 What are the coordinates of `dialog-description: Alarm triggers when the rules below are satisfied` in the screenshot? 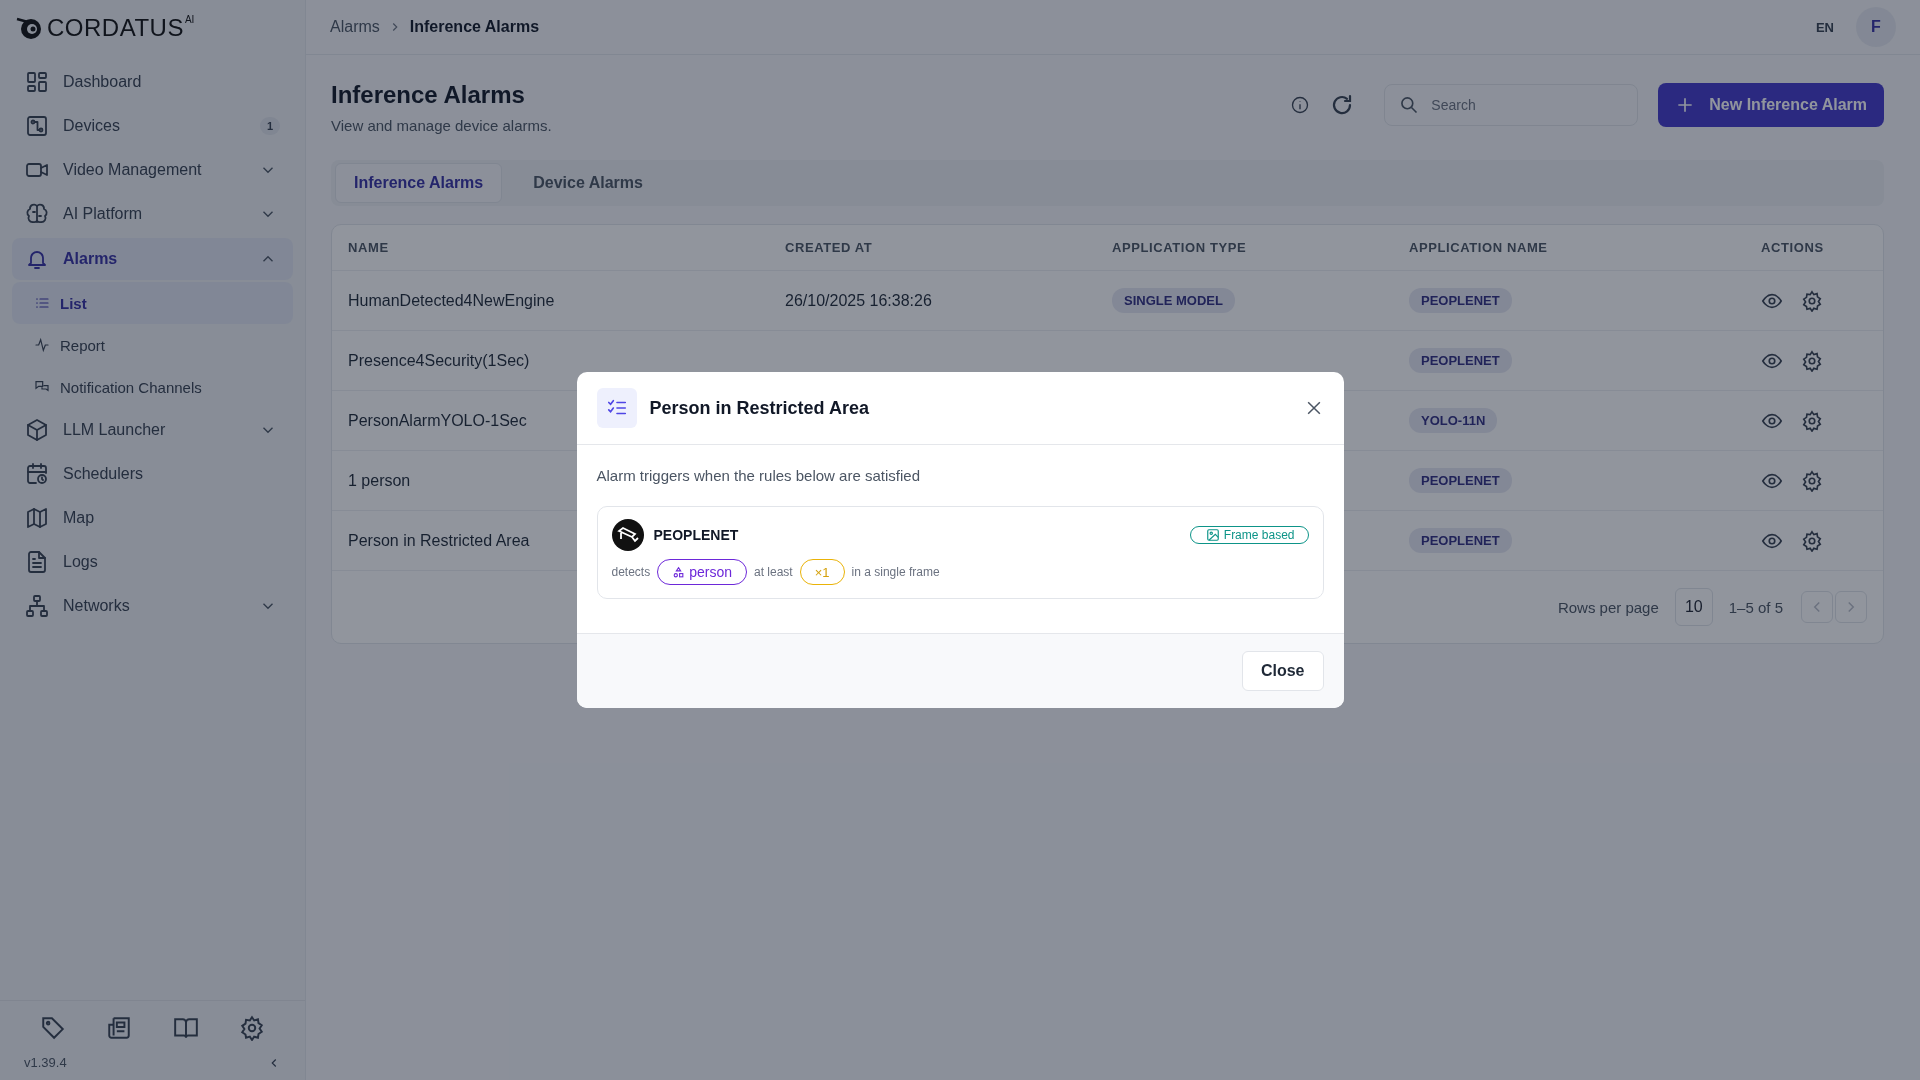 It's located at (758, 475).